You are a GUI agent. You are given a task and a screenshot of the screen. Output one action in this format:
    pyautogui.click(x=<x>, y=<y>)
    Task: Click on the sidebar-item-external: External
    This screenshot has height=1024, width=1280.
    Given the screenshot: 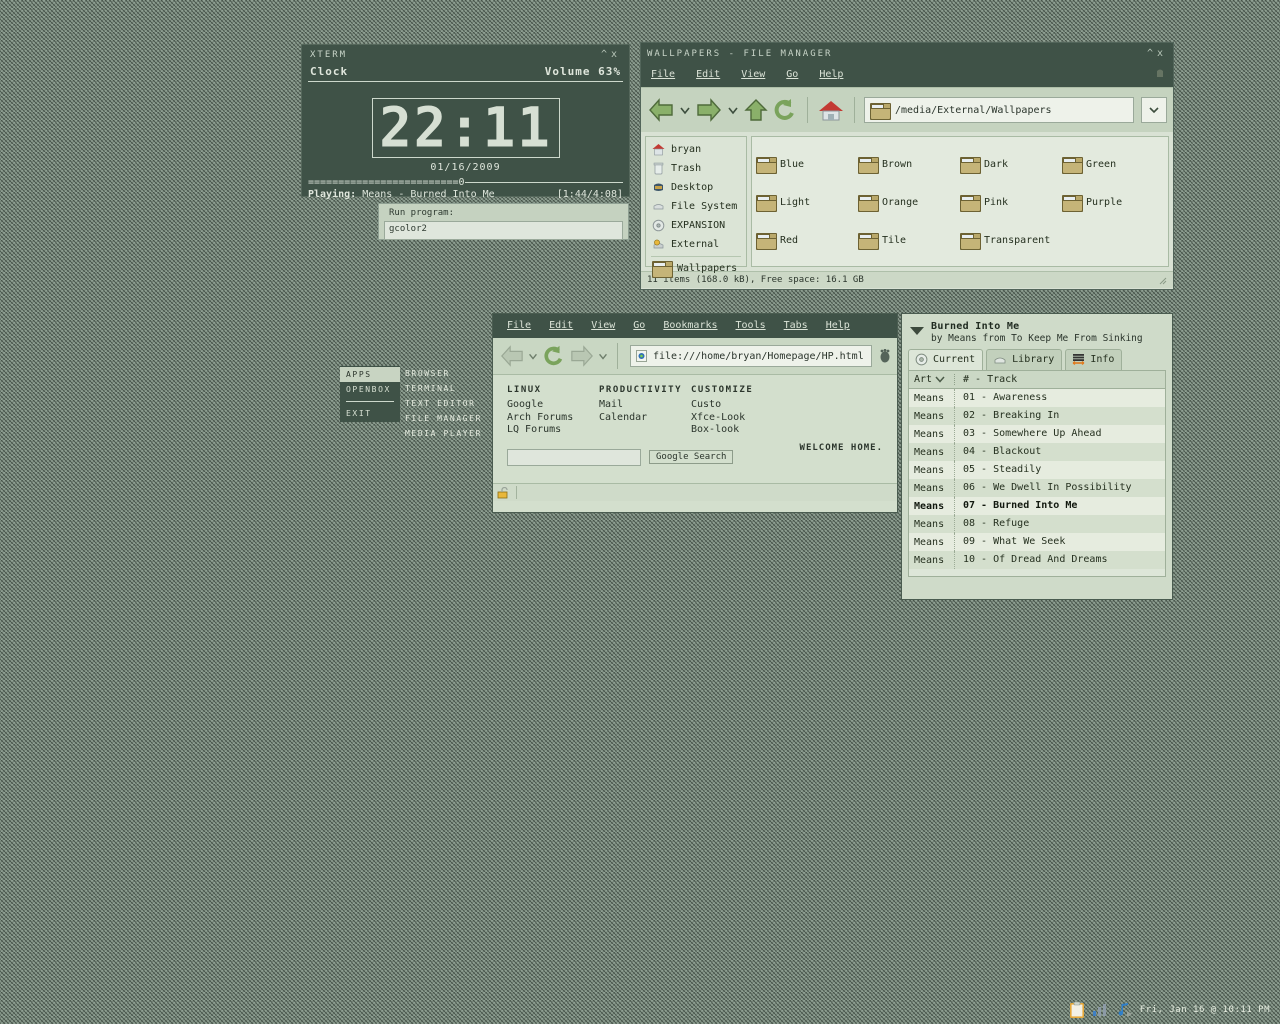 What is the action you would take?
    pyautogui.click(x=696, y=244)
    